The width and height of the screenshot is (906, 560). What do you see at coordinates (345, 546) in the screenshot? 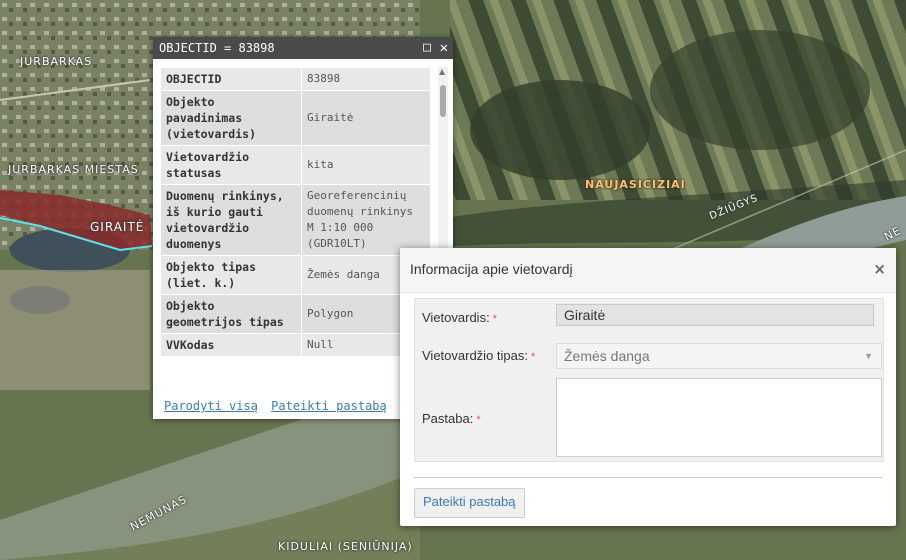
I see `map-label-kidulai: KIDULIAI (SENIŪNIJA)` at bounding box center [345, 546].